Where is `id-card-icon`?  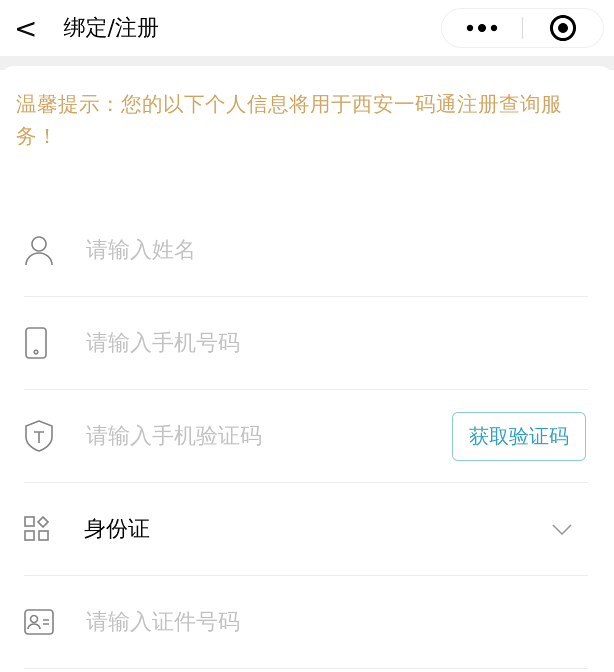 id-card-icon is located at coordinates (39, 622).